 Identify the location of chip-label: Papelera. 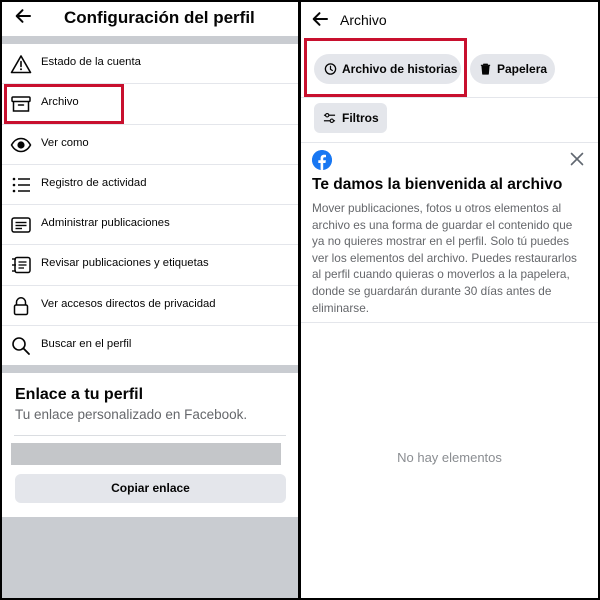
(522, 69).